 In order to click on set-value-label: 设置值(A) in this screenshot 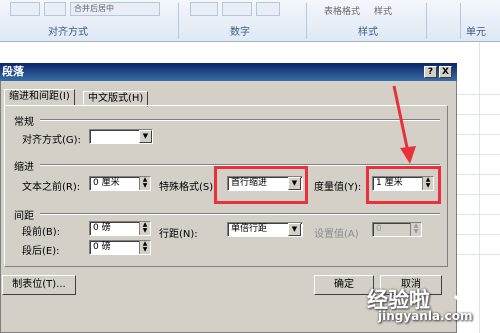, I will do `click(336, 234)`.